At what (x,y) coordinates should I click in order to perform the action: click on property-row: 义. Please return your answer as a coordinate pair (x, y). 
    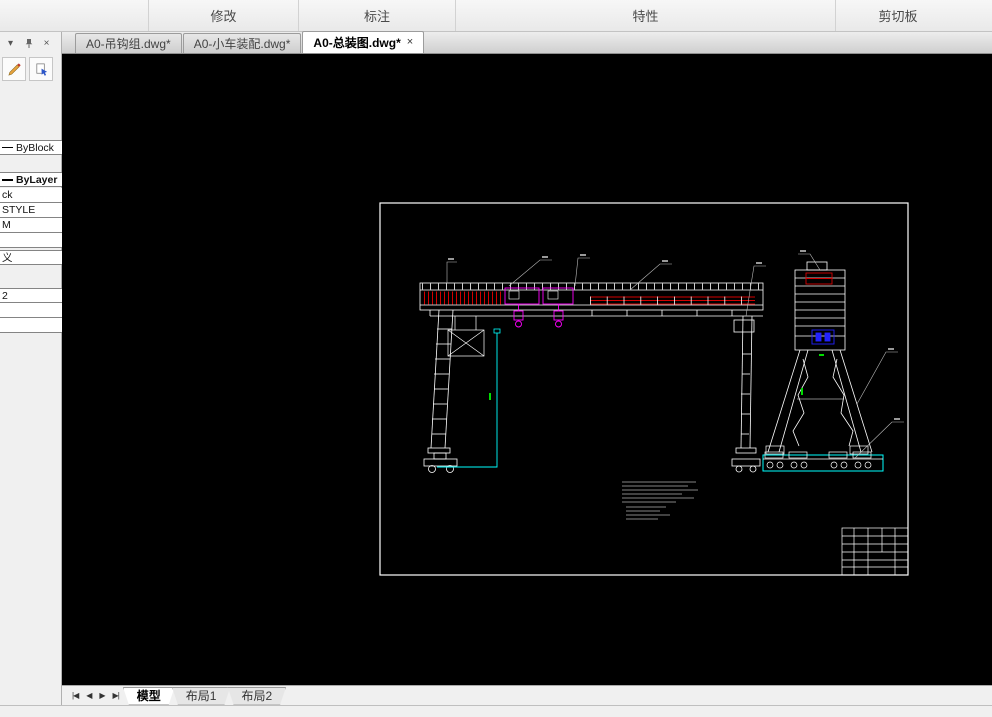
    Looking at the image, I should click on (31, 257).